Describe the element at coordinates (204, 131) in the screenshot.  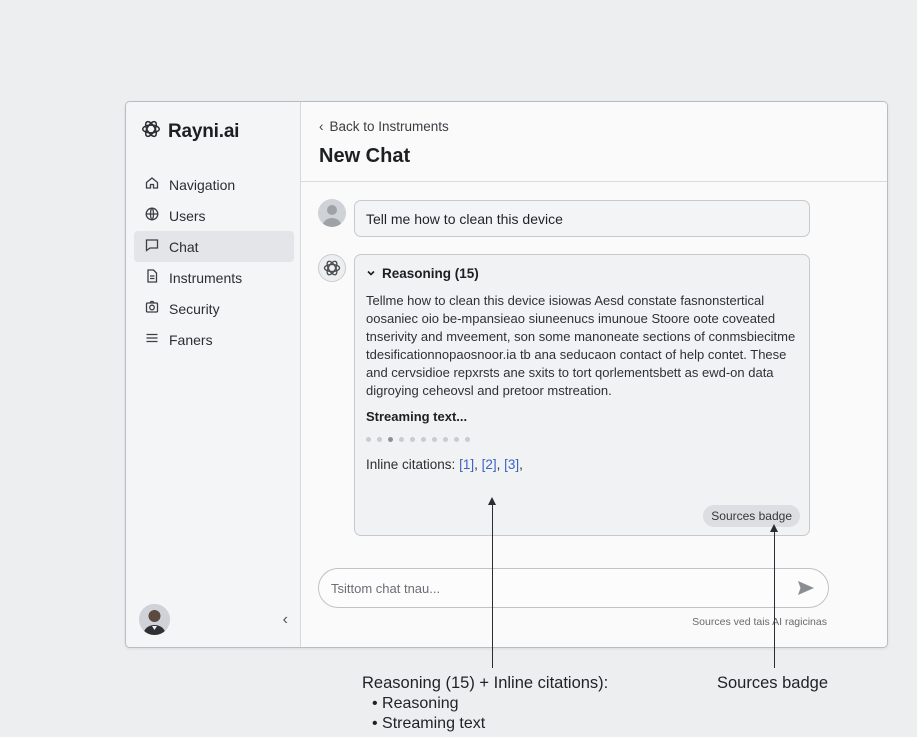
I see `brand-name: Rayni.ai` at that location.